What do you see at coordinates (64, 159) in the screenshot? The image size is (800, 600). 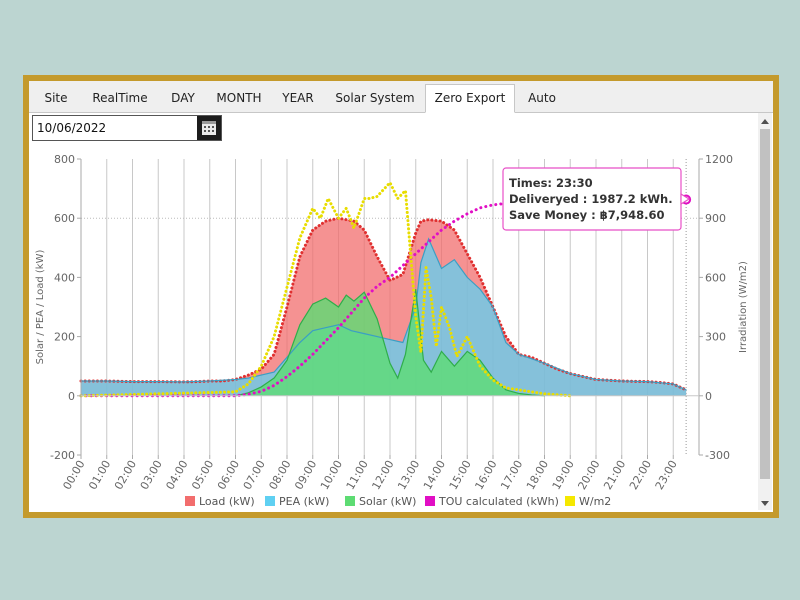 I see `y-tick-label: 800` at bounding box center [64, 159].